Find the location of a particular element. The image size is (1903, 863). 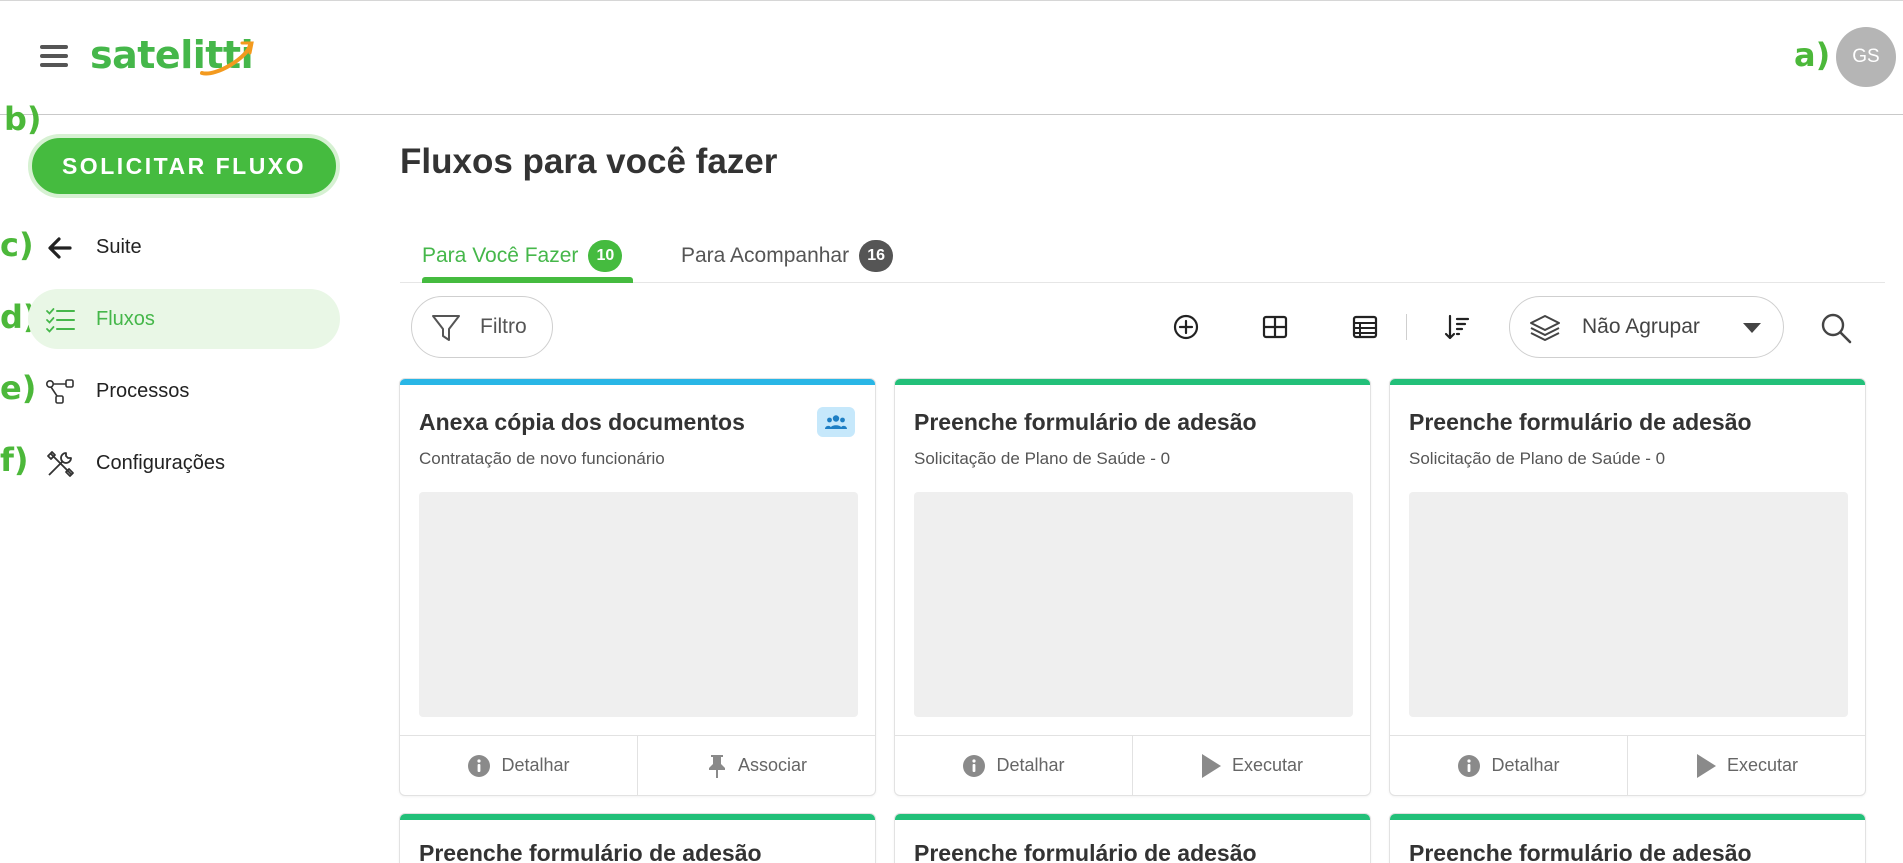

solicitar-fluxo-button: SOLICITAR FLUXO is located at coordinates (184, 166).